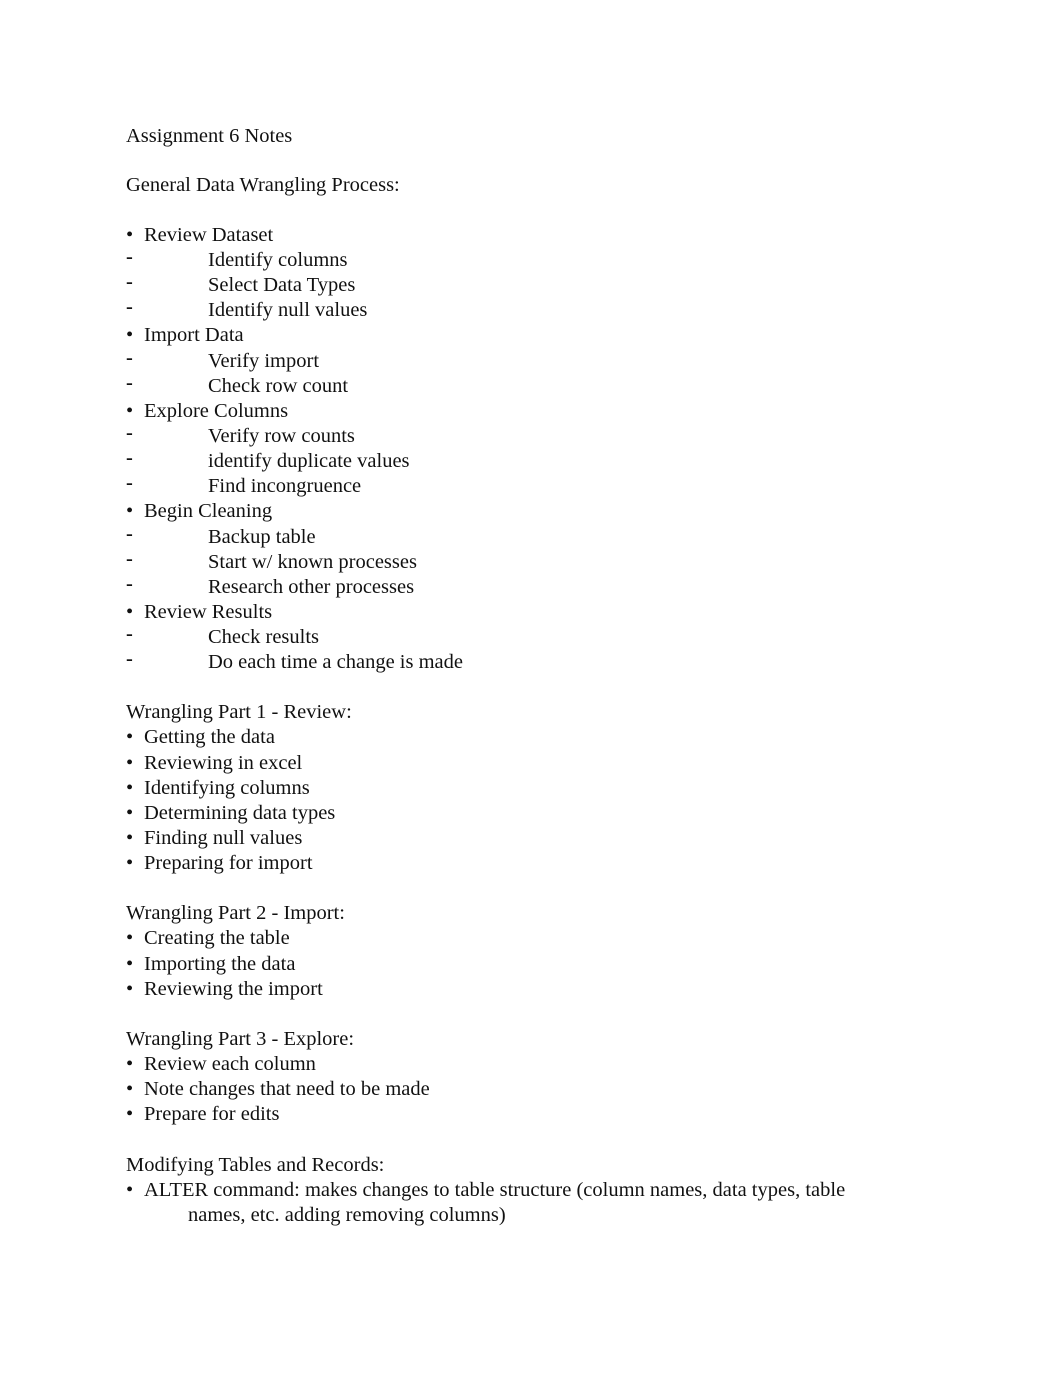 The width and height of the screenshot is (1062, 1377). Describe the element at coordinates (278, 260) in the screenshot. I see `substep-label: Identify columns` at that location.